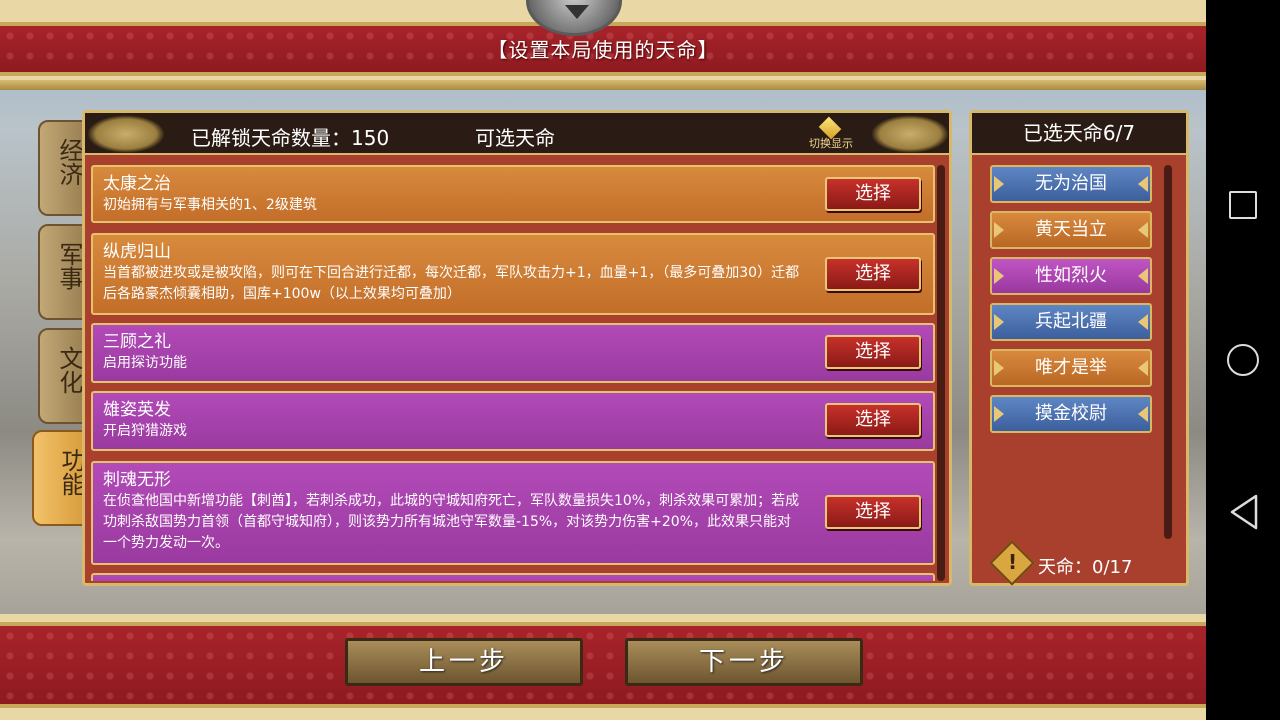  What do you see at coordinates (603, 50) in the screenshot?
I see `page-title: 【设置本局使用的天命】` at bounding box center [603, 50].